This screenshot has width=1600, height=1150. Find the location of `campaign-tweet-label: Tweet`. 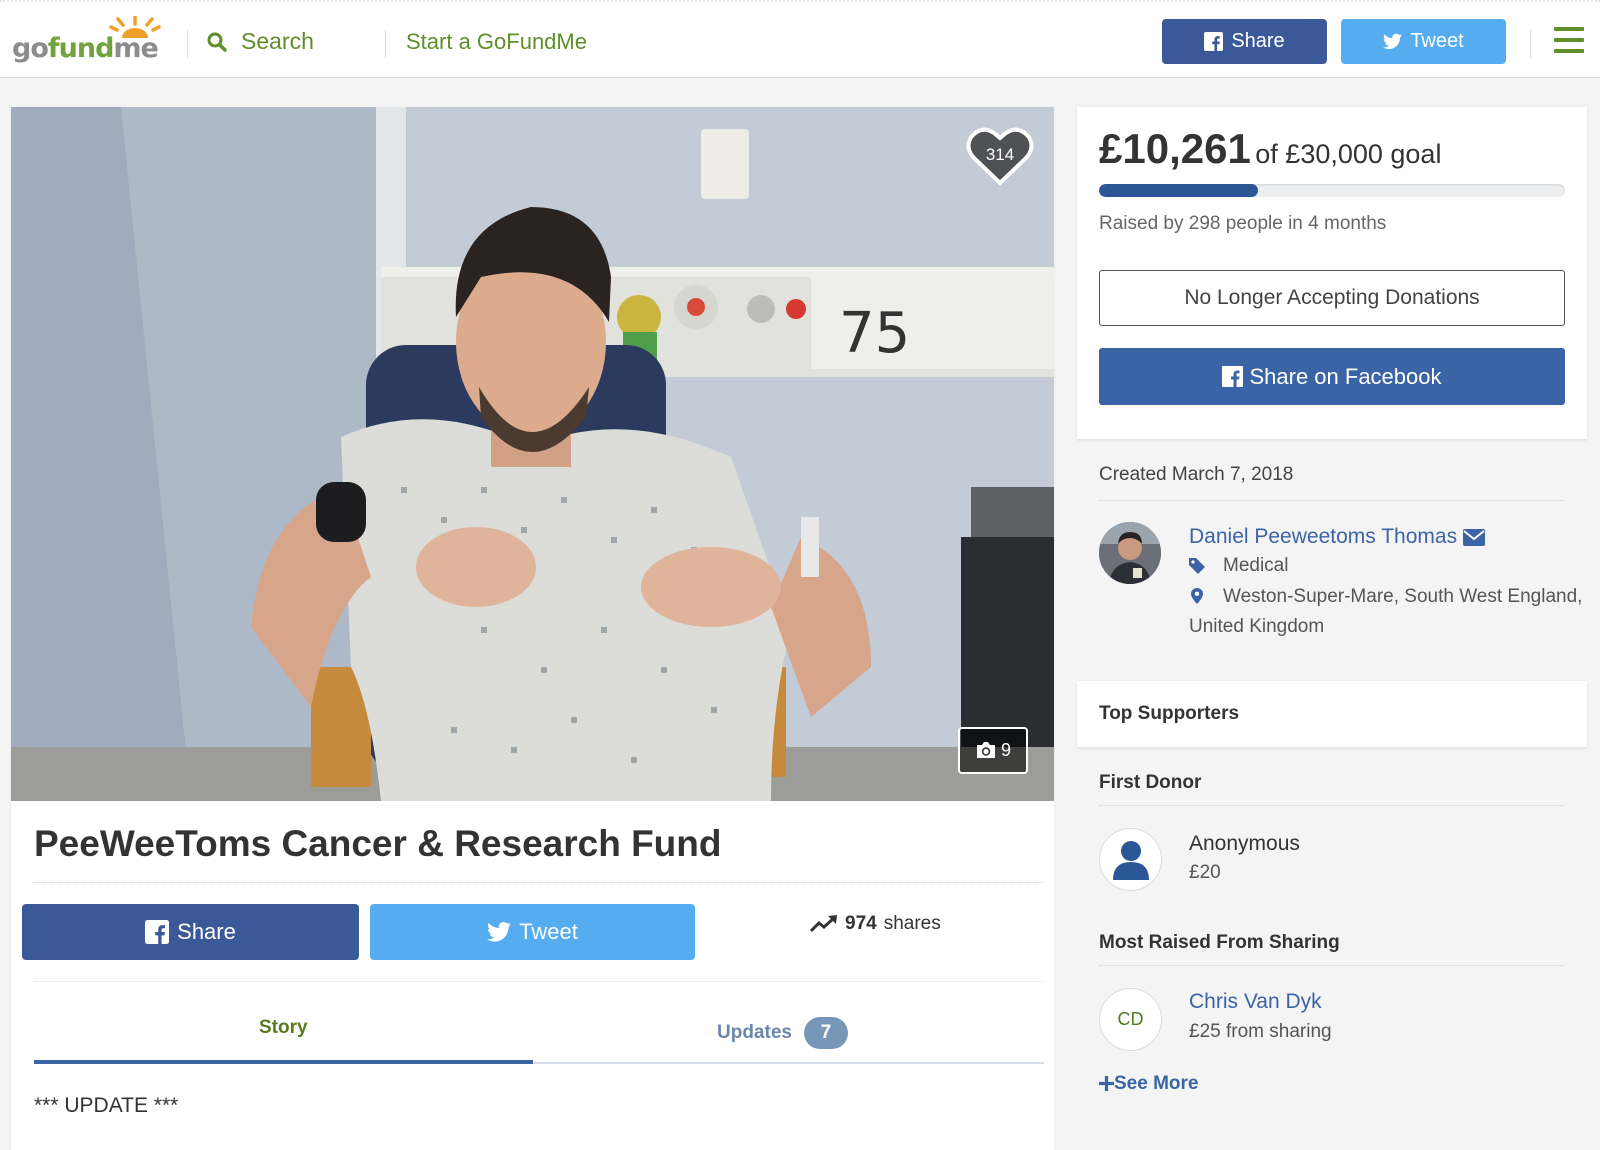

campaign-tweet-label: Tweet is located at coordinates (548, 931).